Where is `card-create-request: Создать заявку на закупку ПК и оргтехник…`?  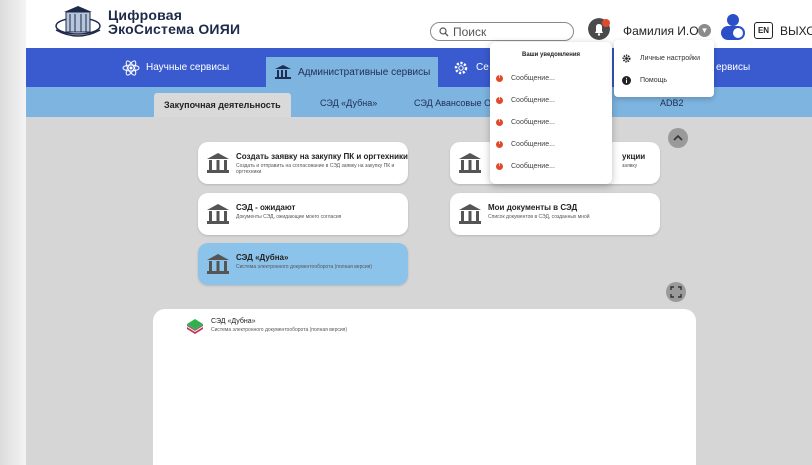 card-create-request: Создать заявку на закупку ПК и оргтехник… is located at coordinates (303, 163).